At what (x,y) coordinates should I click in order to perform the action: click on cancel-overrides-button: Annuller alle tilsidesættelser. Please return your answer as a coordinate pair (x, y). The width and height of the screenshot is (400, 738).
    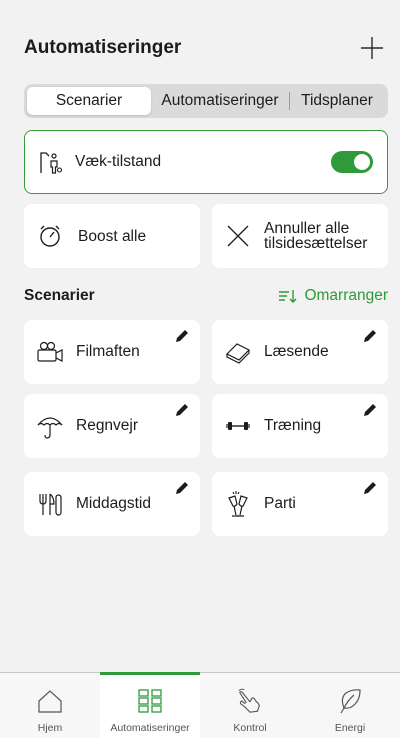
    Looking at the image, I should click on (300, 236).